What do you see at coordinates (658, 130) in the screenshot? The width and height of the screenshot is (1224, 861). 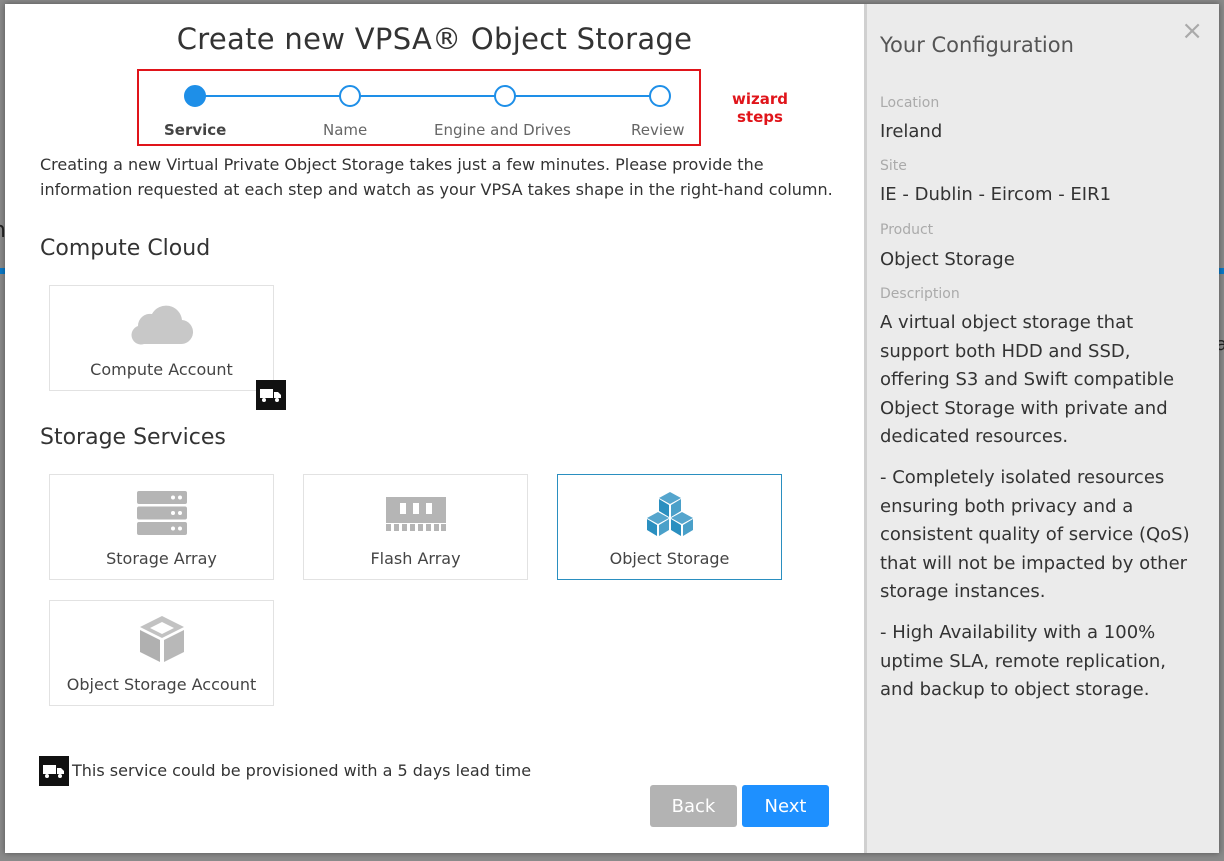 I see `wizard-step-label-review: Review` at bounding box center [658, 130].